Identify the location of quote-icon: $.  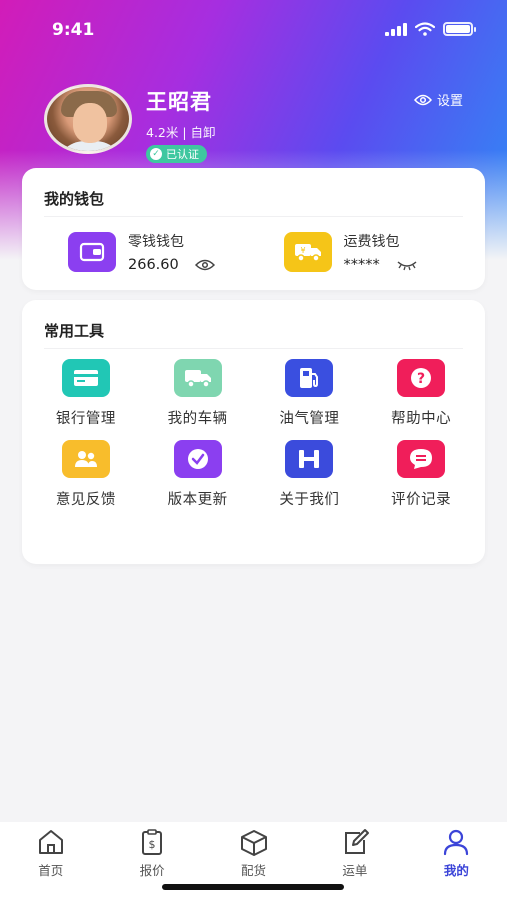
(152, 842).